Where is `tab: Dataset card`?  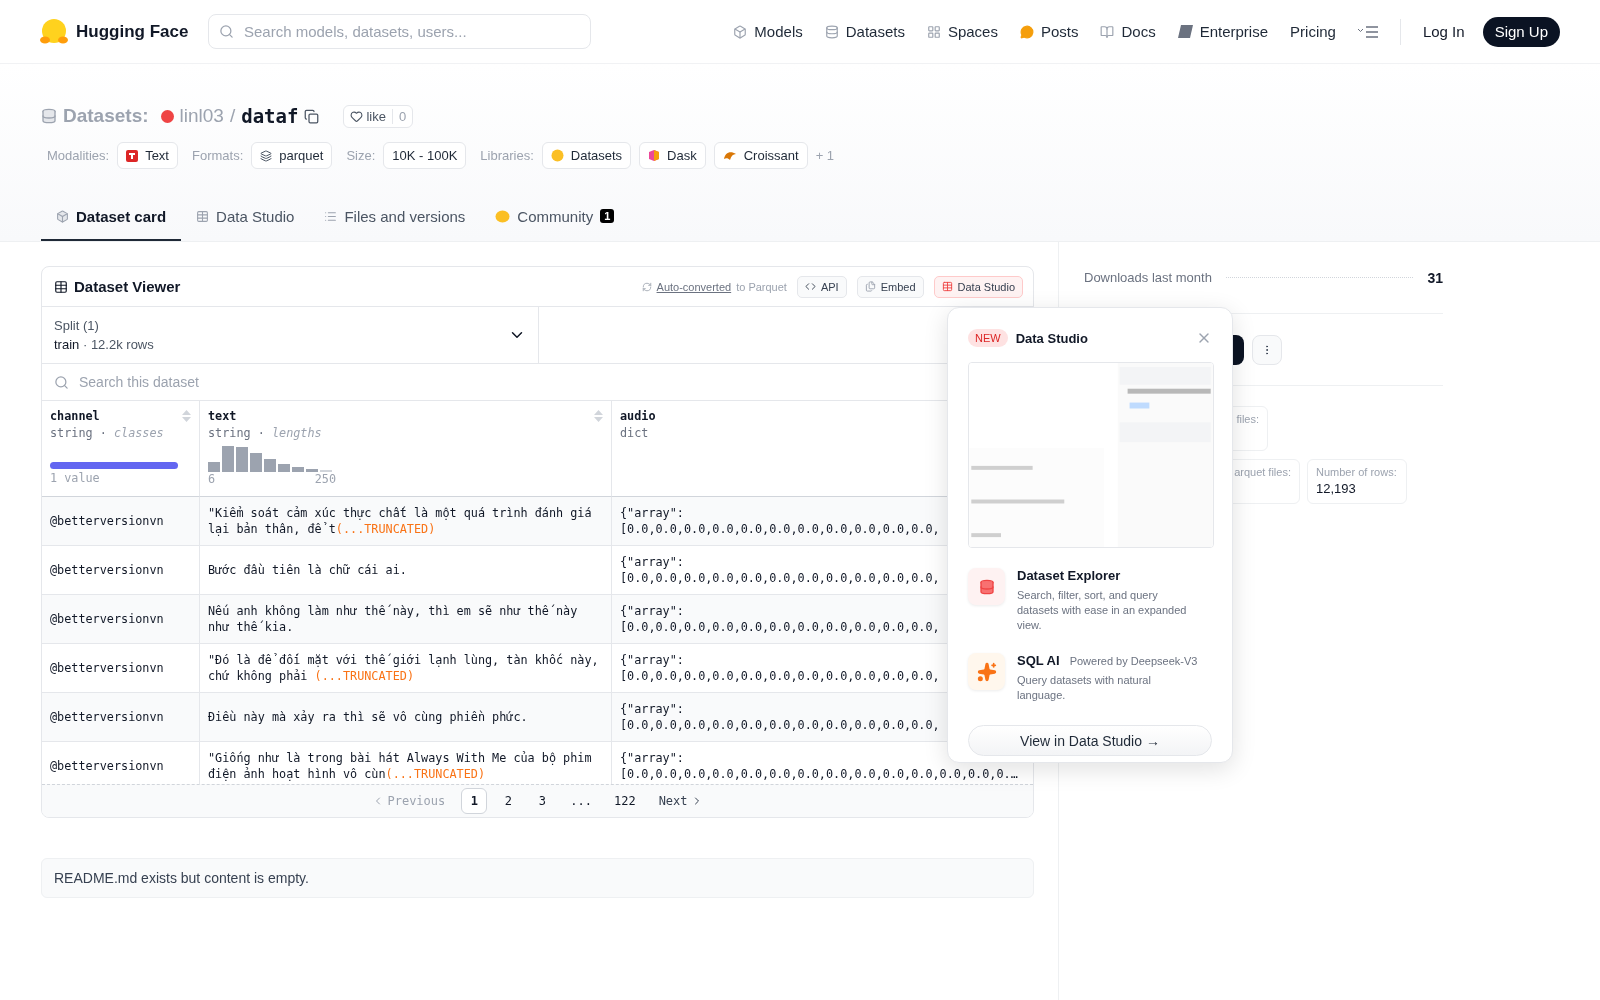
tab: Dataset card is located at coordinates (111, 217).